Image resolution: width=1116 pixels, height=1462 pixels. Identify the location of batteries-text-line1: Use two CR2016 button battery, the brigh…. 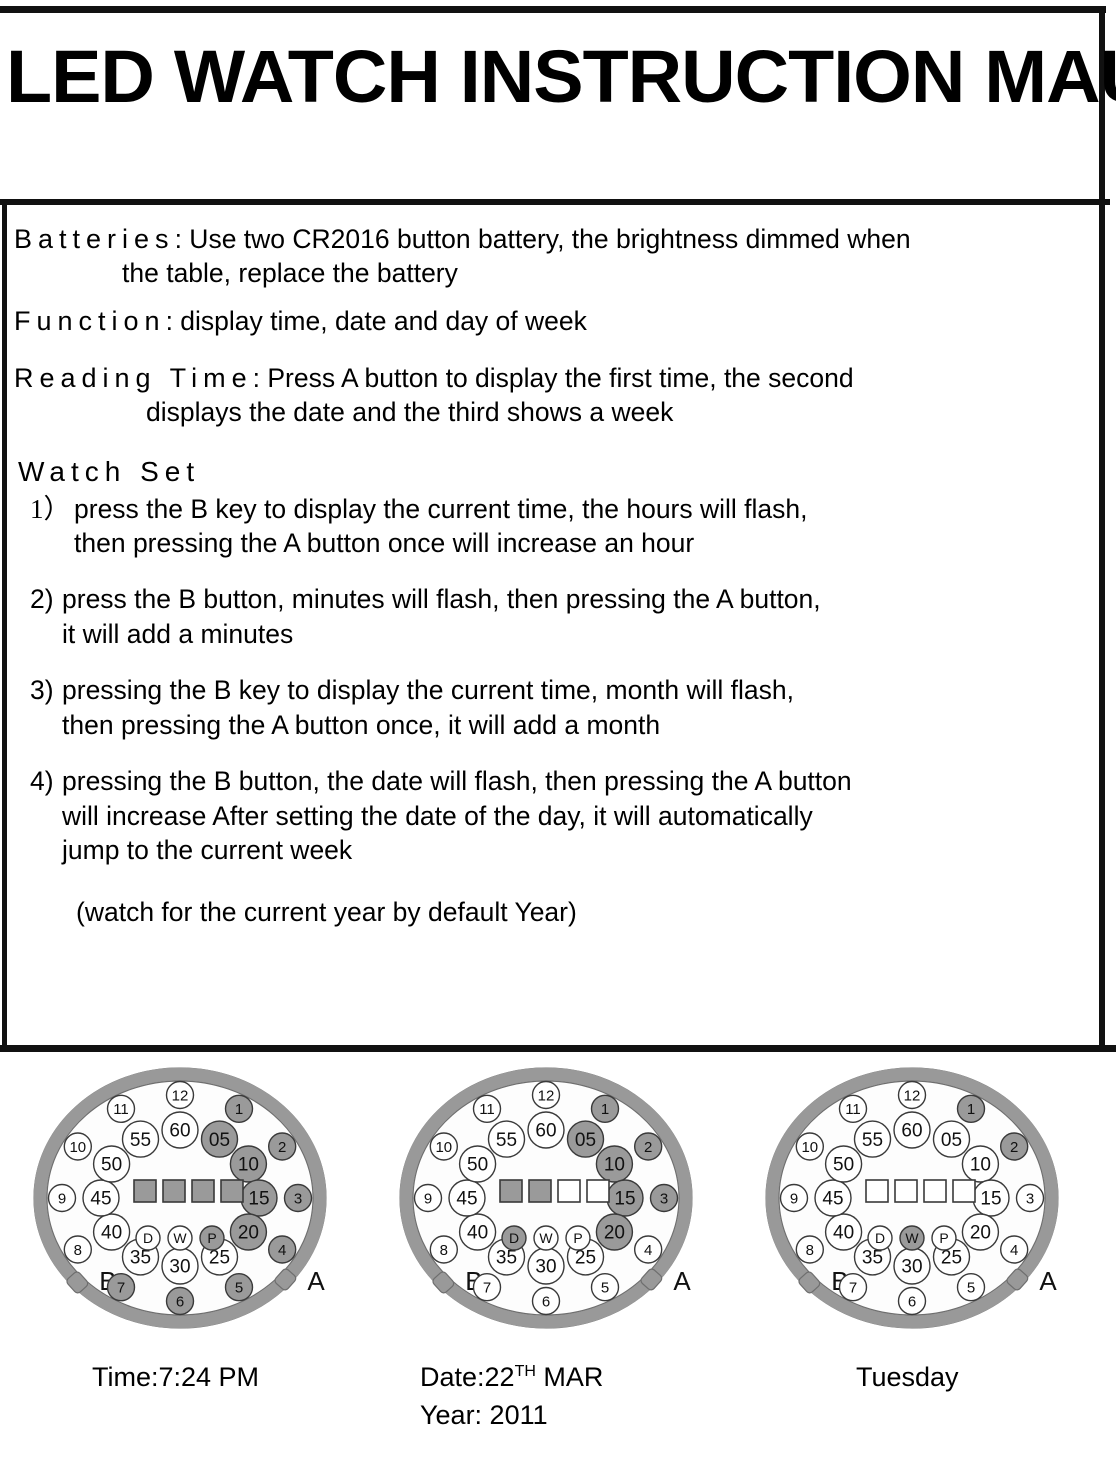
(546, 239).